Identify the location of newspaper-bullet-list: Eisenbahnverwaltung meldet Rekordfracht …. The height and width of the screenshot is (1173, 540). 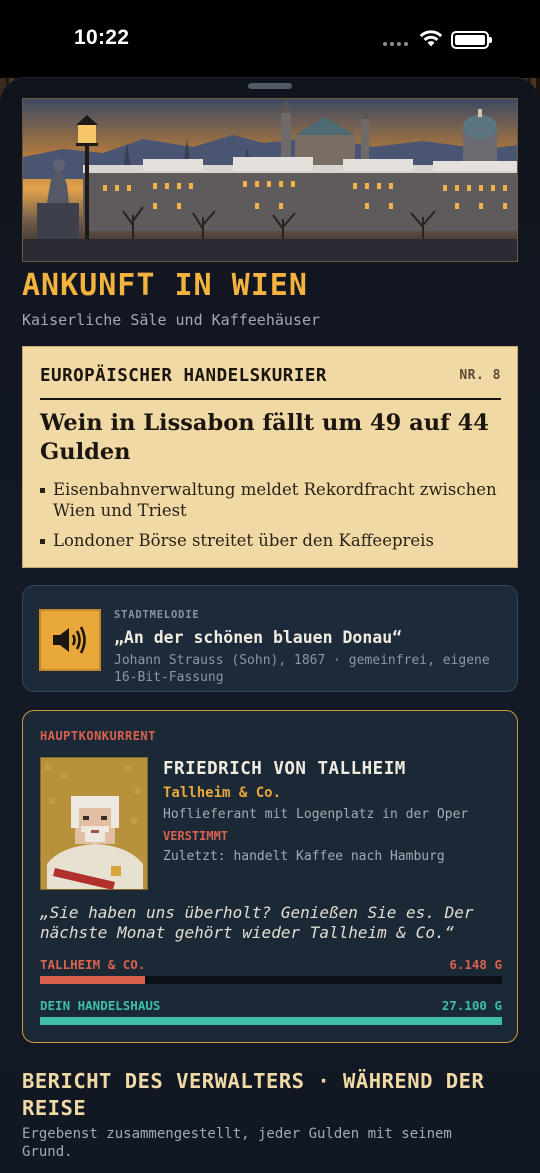
(271, 519).